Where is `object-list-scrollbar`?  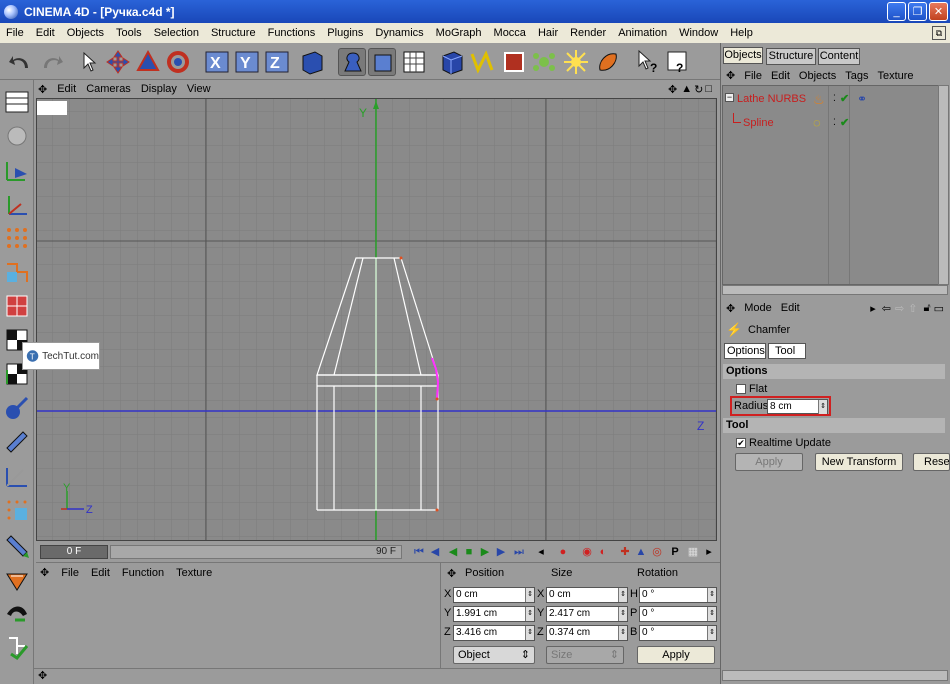
object-list-scrollbar is located at coordinates (943, 185).